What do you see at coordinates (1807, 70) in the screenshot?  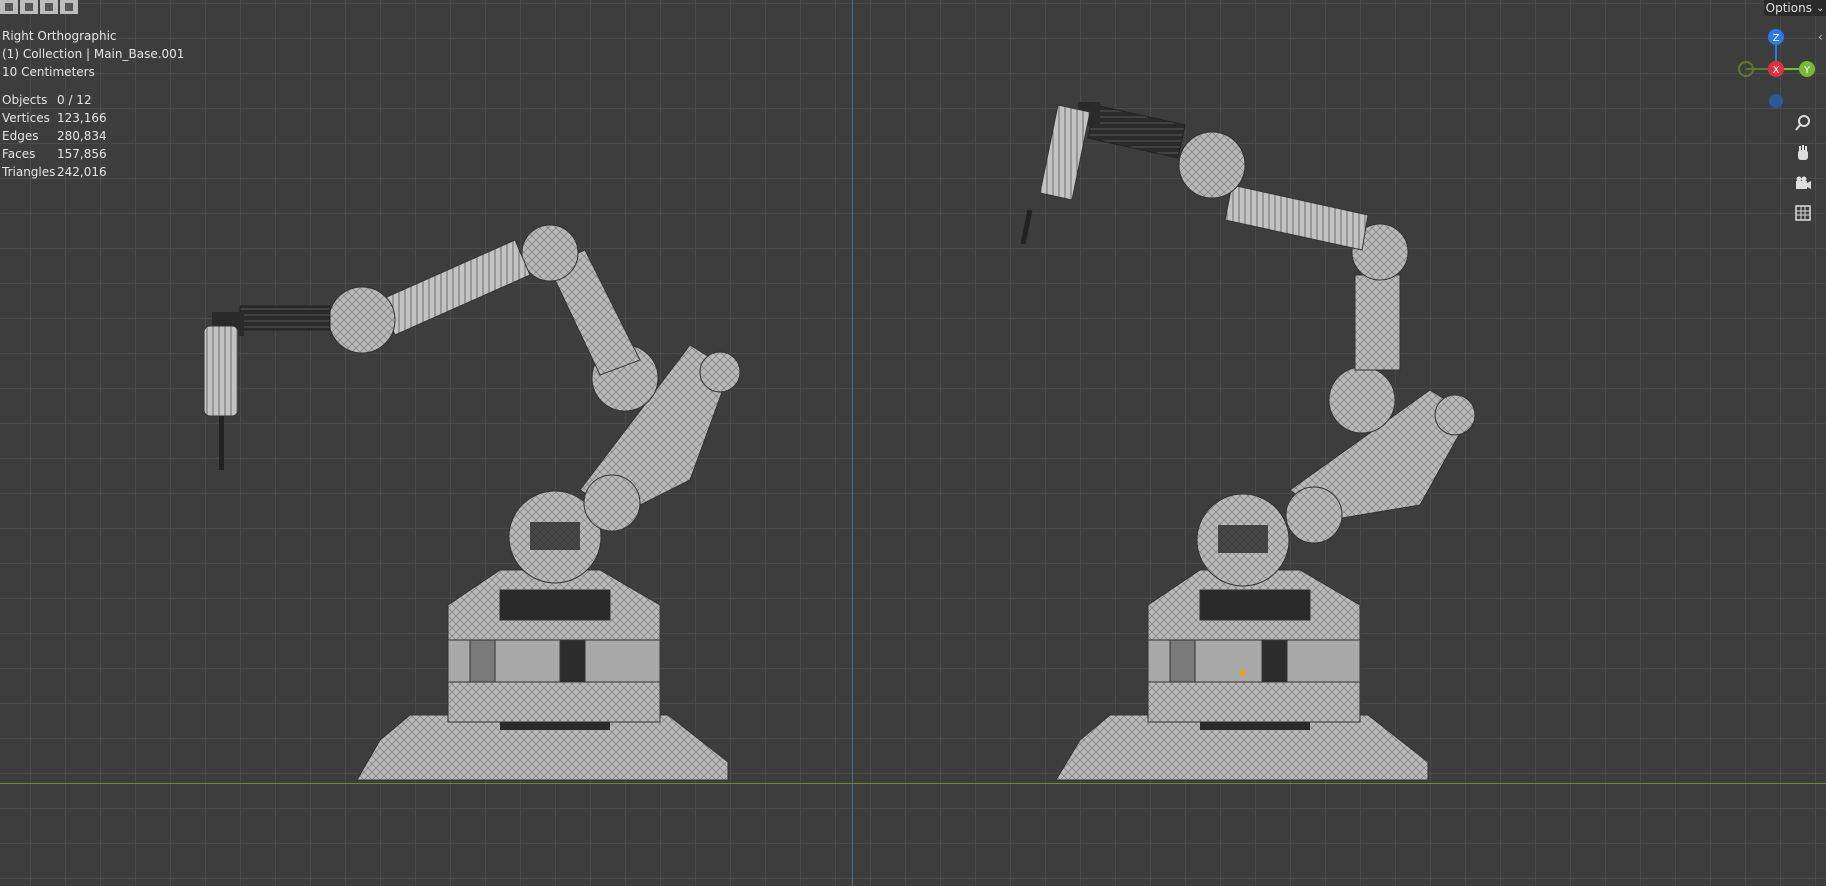 I see `gizmo-y-label: Y` at bounding box center [1807, 70].